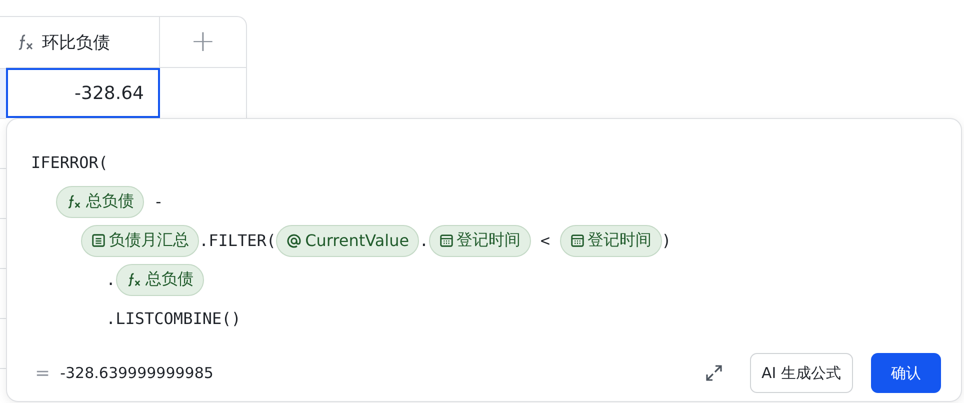 The image size is (964, 403). I want to click on formula-text: IFERROR(, so click(69, 162).